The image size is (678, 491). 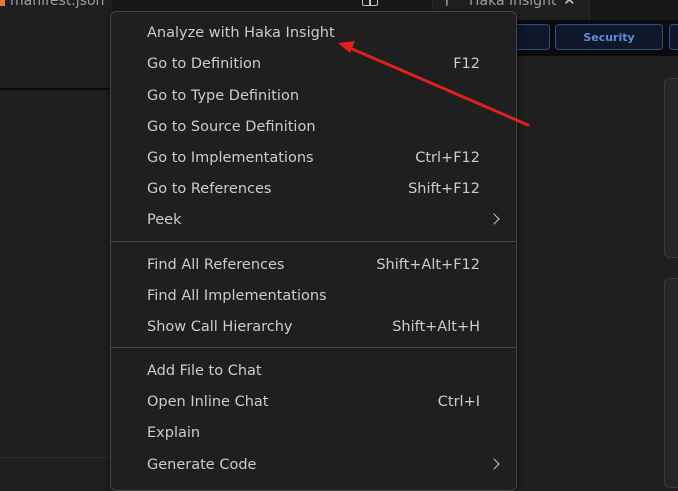 What do you see at coordinates (56, 10) in the screenshot?
I see `tab-manifest-json: manifest.json` at bounding box center [56, 10].